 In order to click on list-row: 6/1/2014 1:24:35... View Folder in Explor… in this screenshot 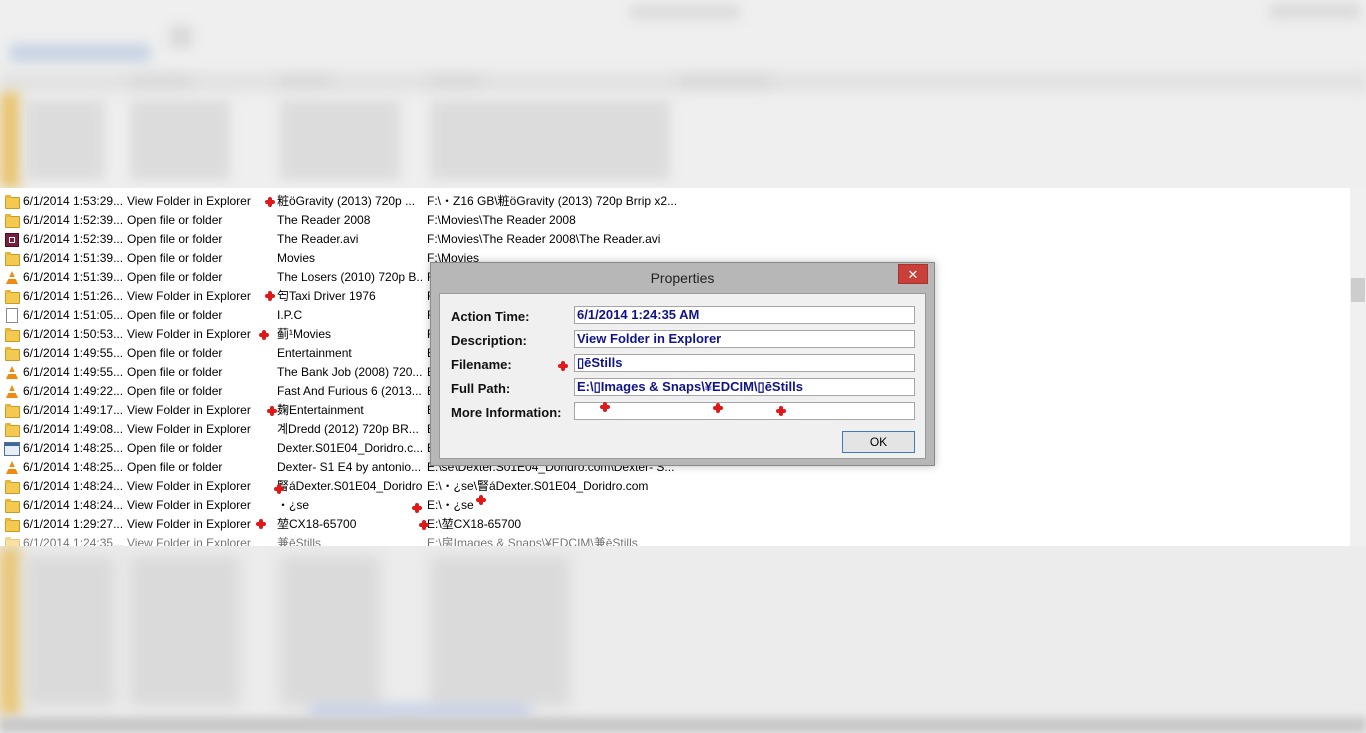, I will do `click(675, 540)`.